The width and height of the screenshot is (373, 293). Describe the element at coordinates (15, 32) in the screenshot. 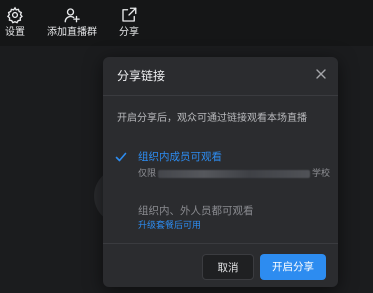

I see `settings-label: 设置` at that location.